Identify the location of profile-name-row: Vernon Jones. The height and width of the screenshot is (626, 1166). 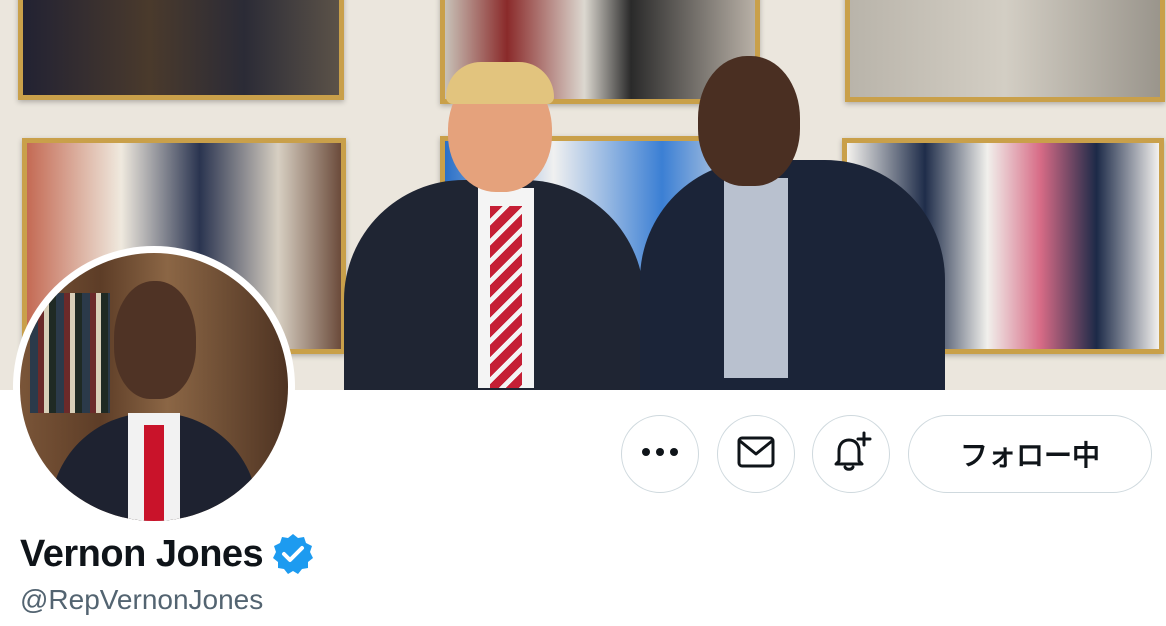
(167, 554).